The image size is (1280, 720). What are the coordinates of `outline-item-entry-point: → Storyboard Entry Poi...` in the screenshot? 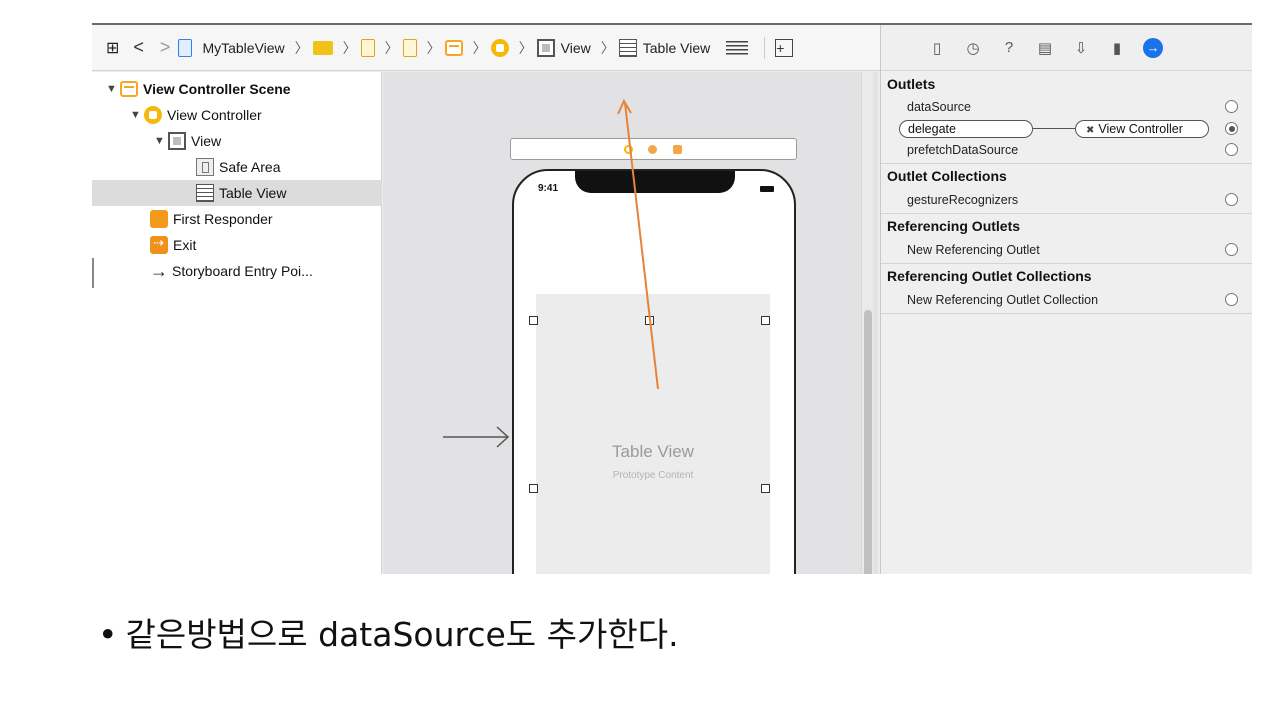 It's located at (237, 271).